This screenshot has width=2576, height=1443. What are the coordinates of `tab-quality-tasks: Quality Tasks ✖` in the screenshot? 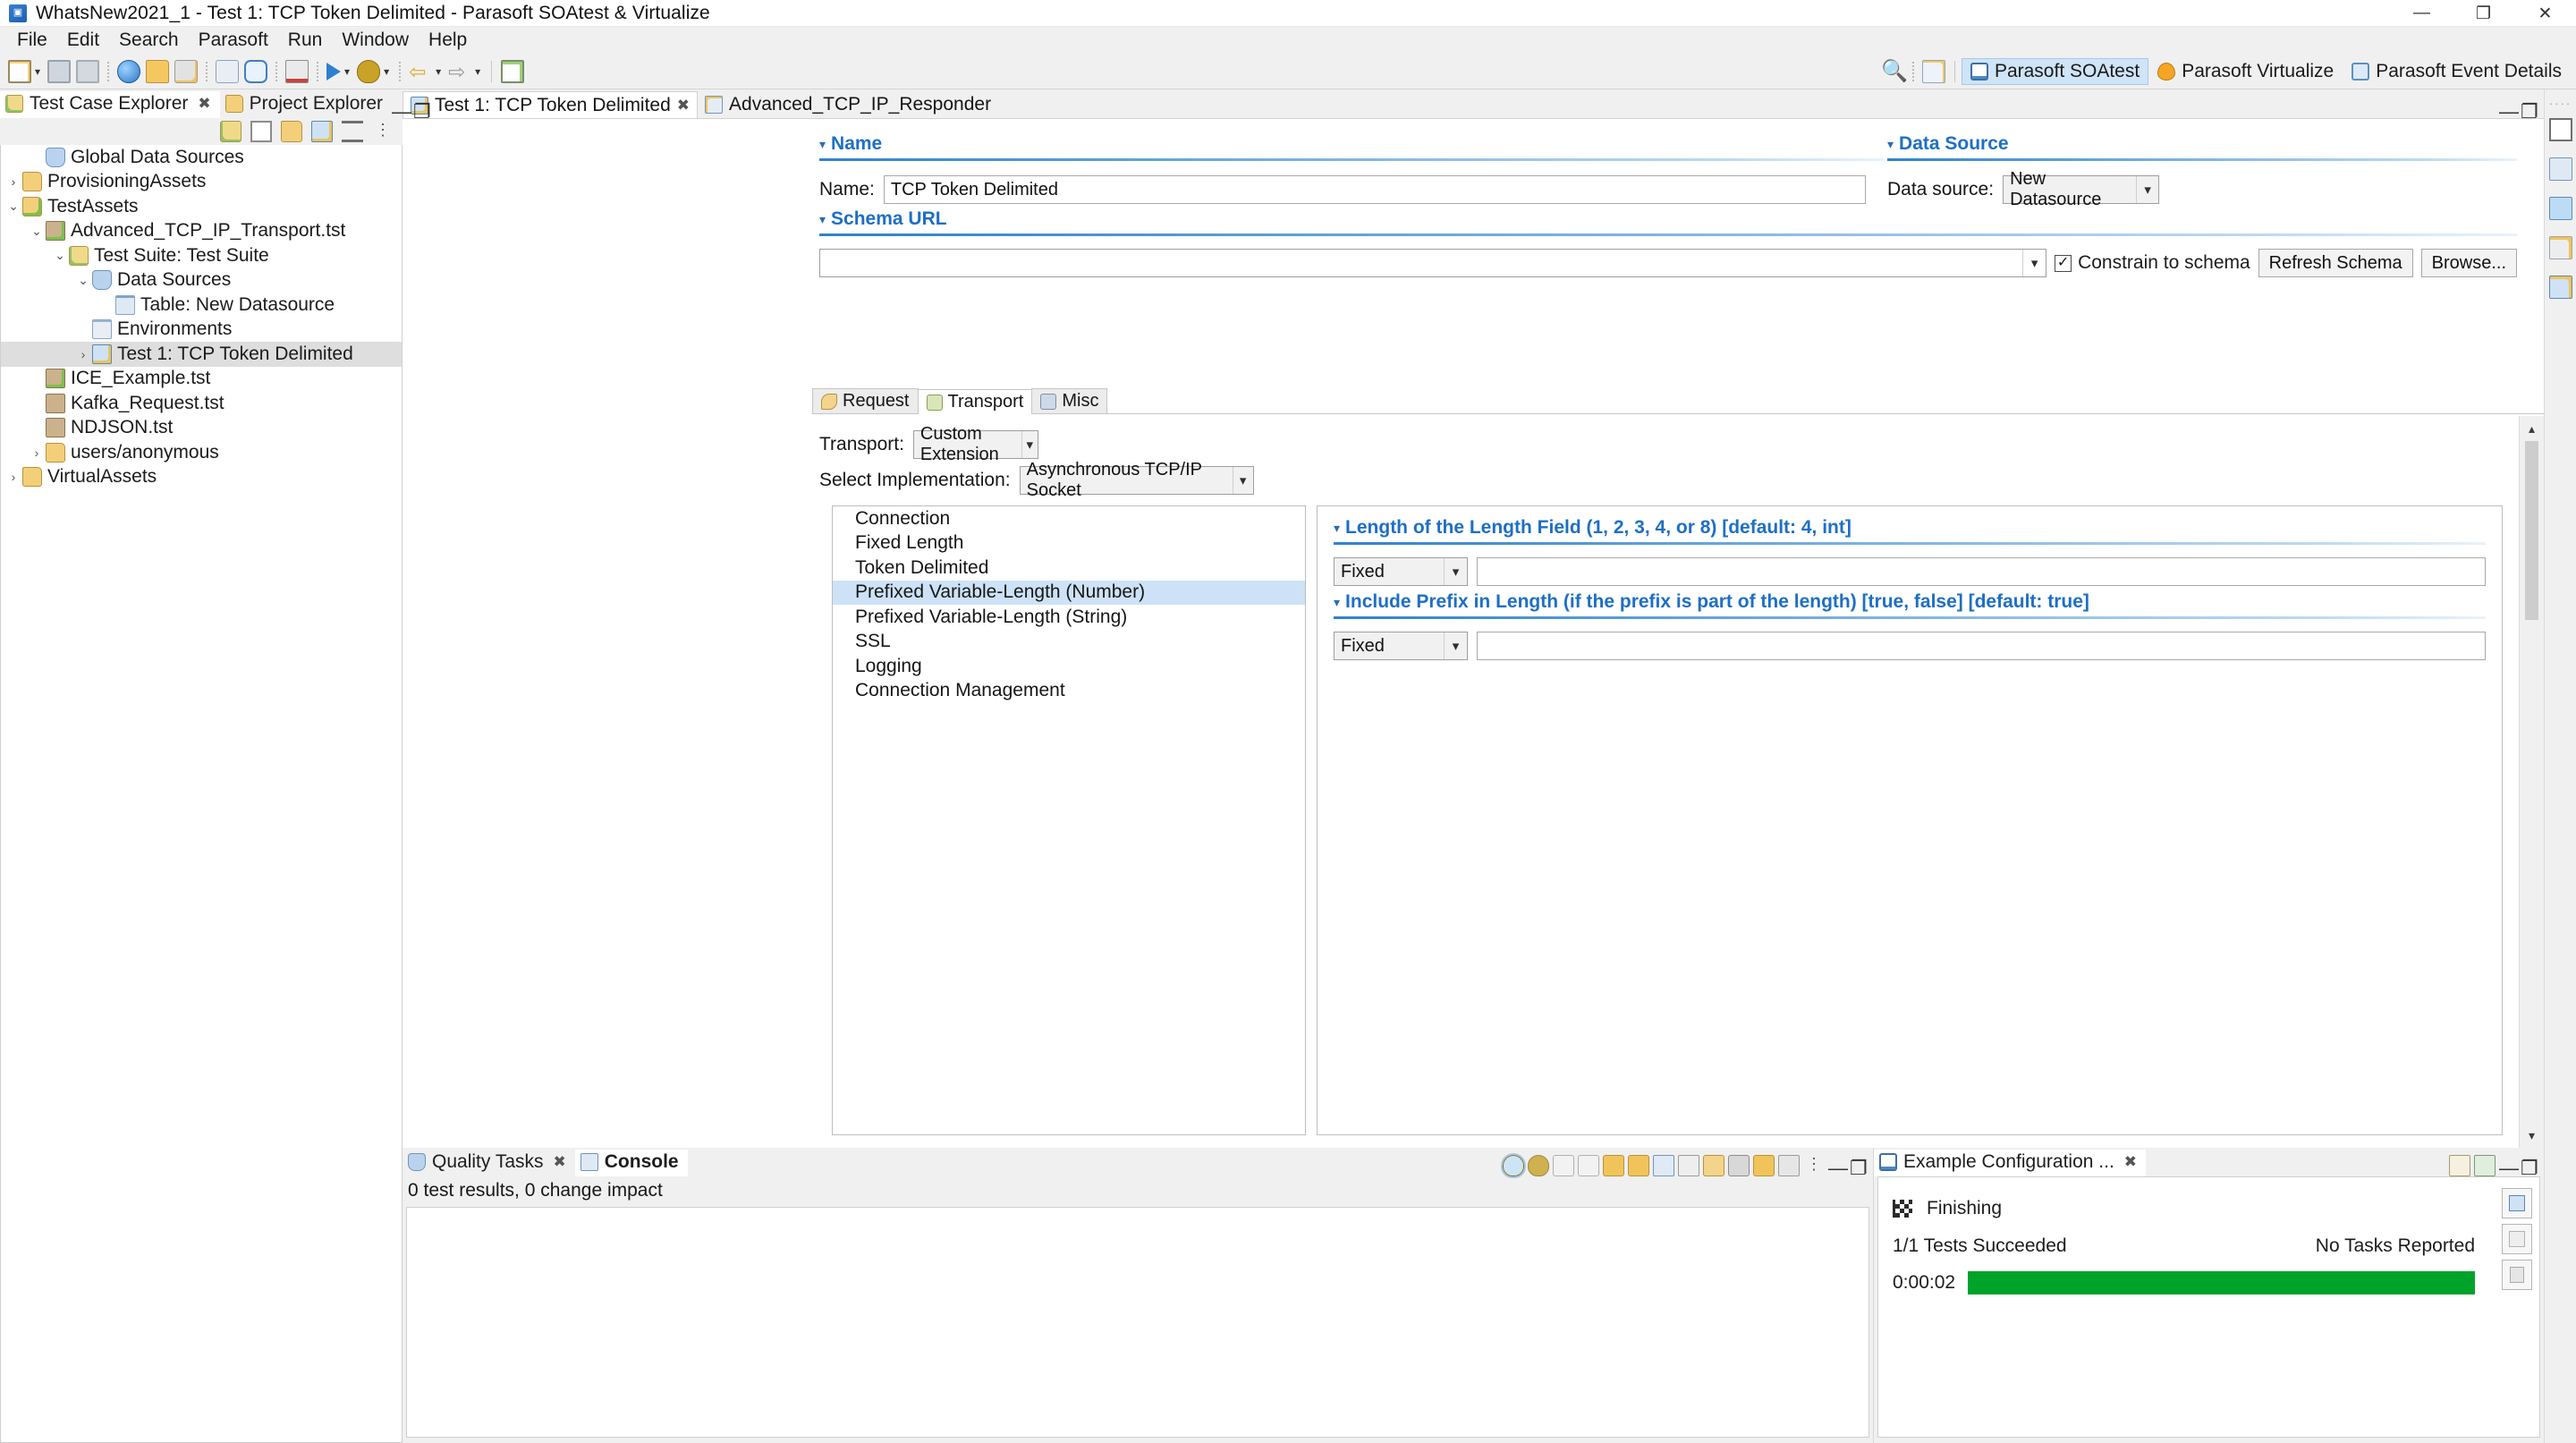 It's located at (488, 1163).